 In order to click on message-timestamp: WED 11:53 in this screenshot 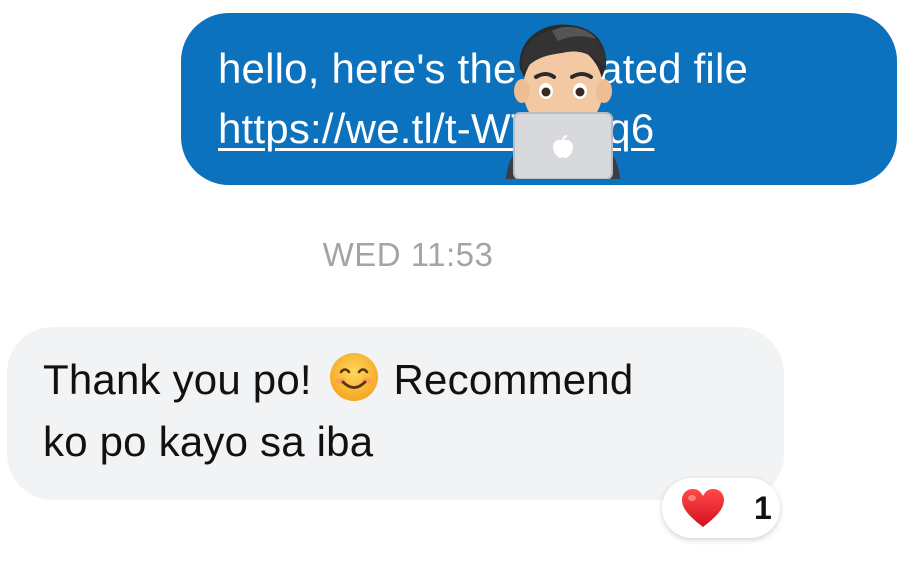, I will do `click(408, 254)`.